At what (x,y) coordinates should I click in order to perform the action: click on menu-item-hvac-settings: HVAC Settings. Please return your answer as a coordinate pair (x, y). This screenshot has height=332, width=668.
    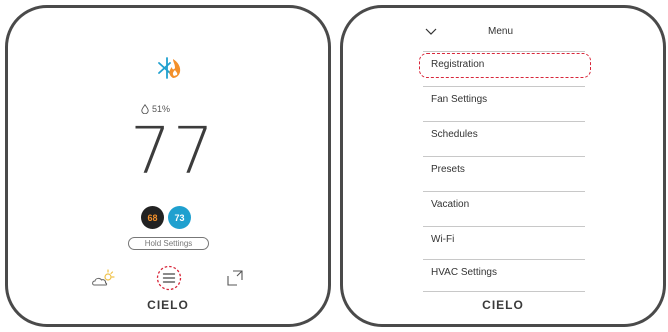
    Looking at the image, I should click on (504, 273).